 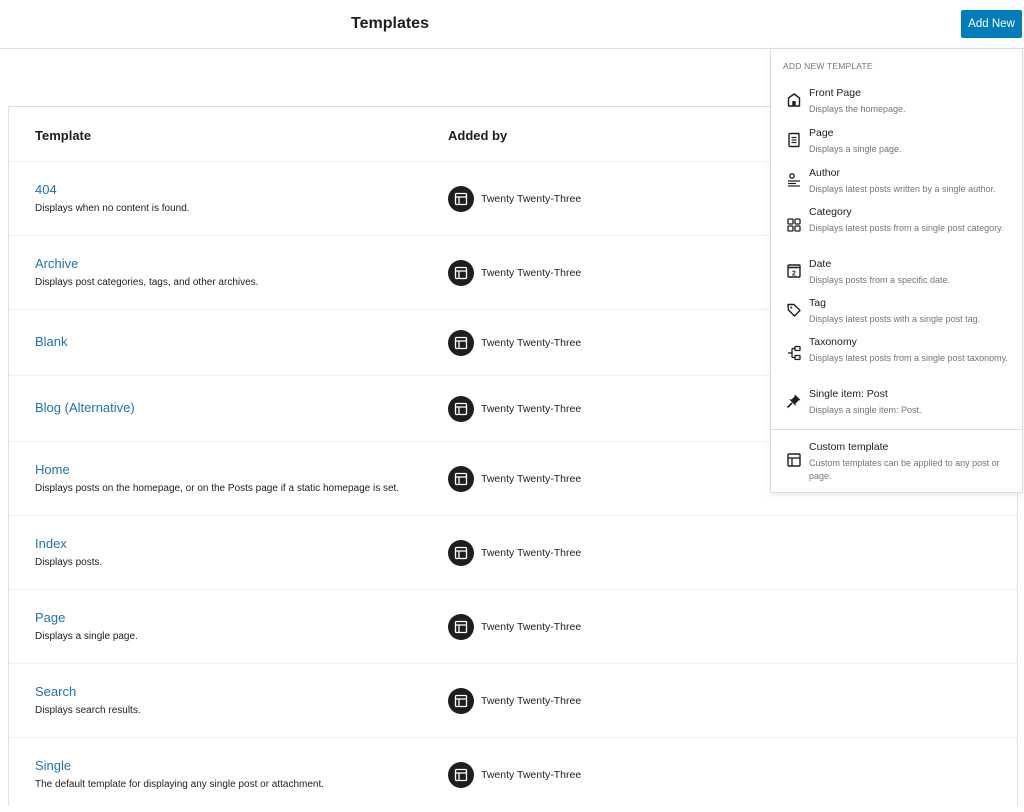 I want to click on add-new-button: Add New, so click(x=991, y=24).